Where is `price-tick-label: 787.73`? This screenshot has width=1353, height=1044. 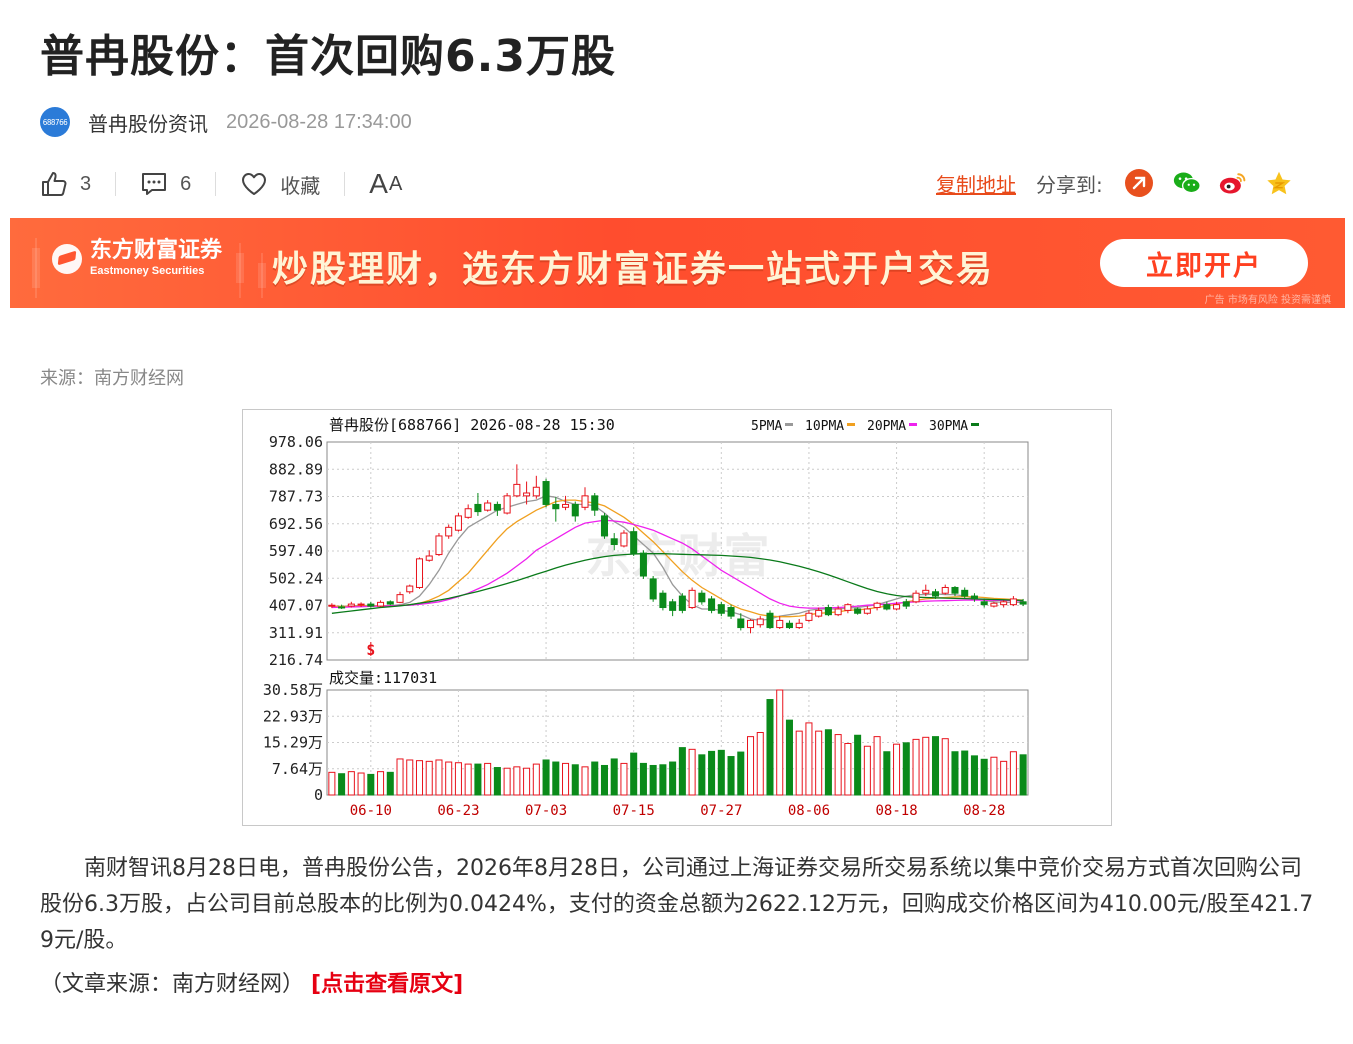
price-tick-label: 787.73 is located at coordinates (296, 497).